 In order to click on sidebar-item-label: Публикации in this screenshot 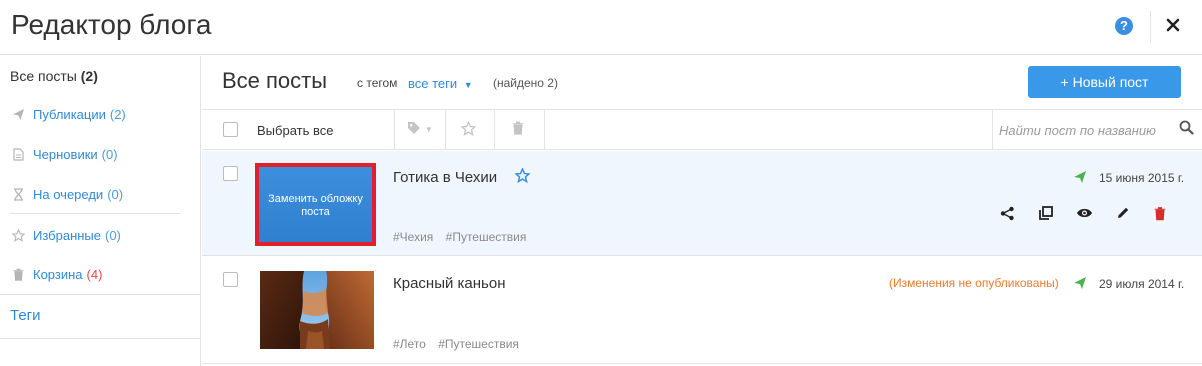, I will do `click(69, 114)`.